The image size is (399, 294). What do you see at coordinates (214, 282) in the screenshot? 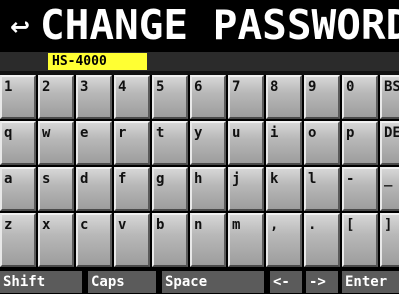
I see `space-key: Space` at bounding box center [214, 282].